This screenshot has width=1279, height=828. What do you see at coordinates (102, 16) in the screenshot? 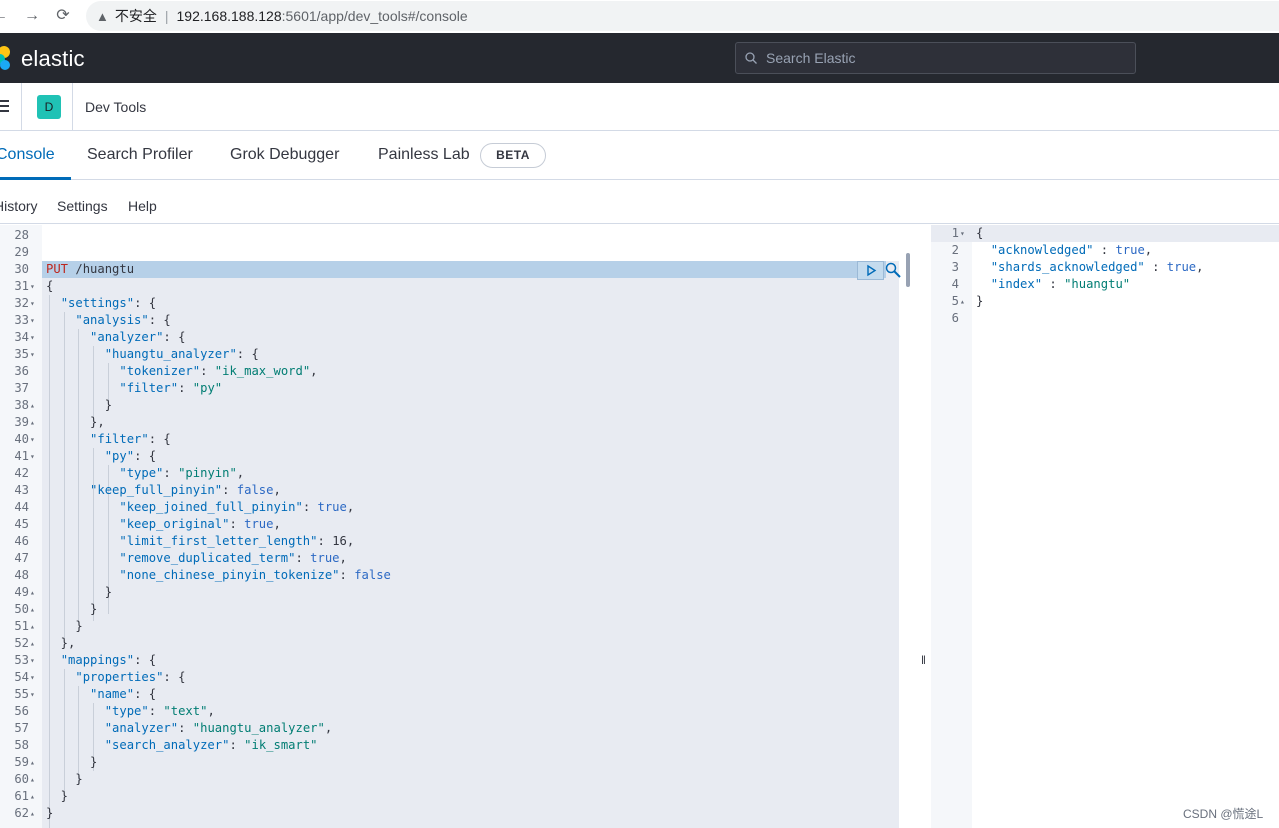
I see `warning-icon: ▲` at bounding box center [102, 16].